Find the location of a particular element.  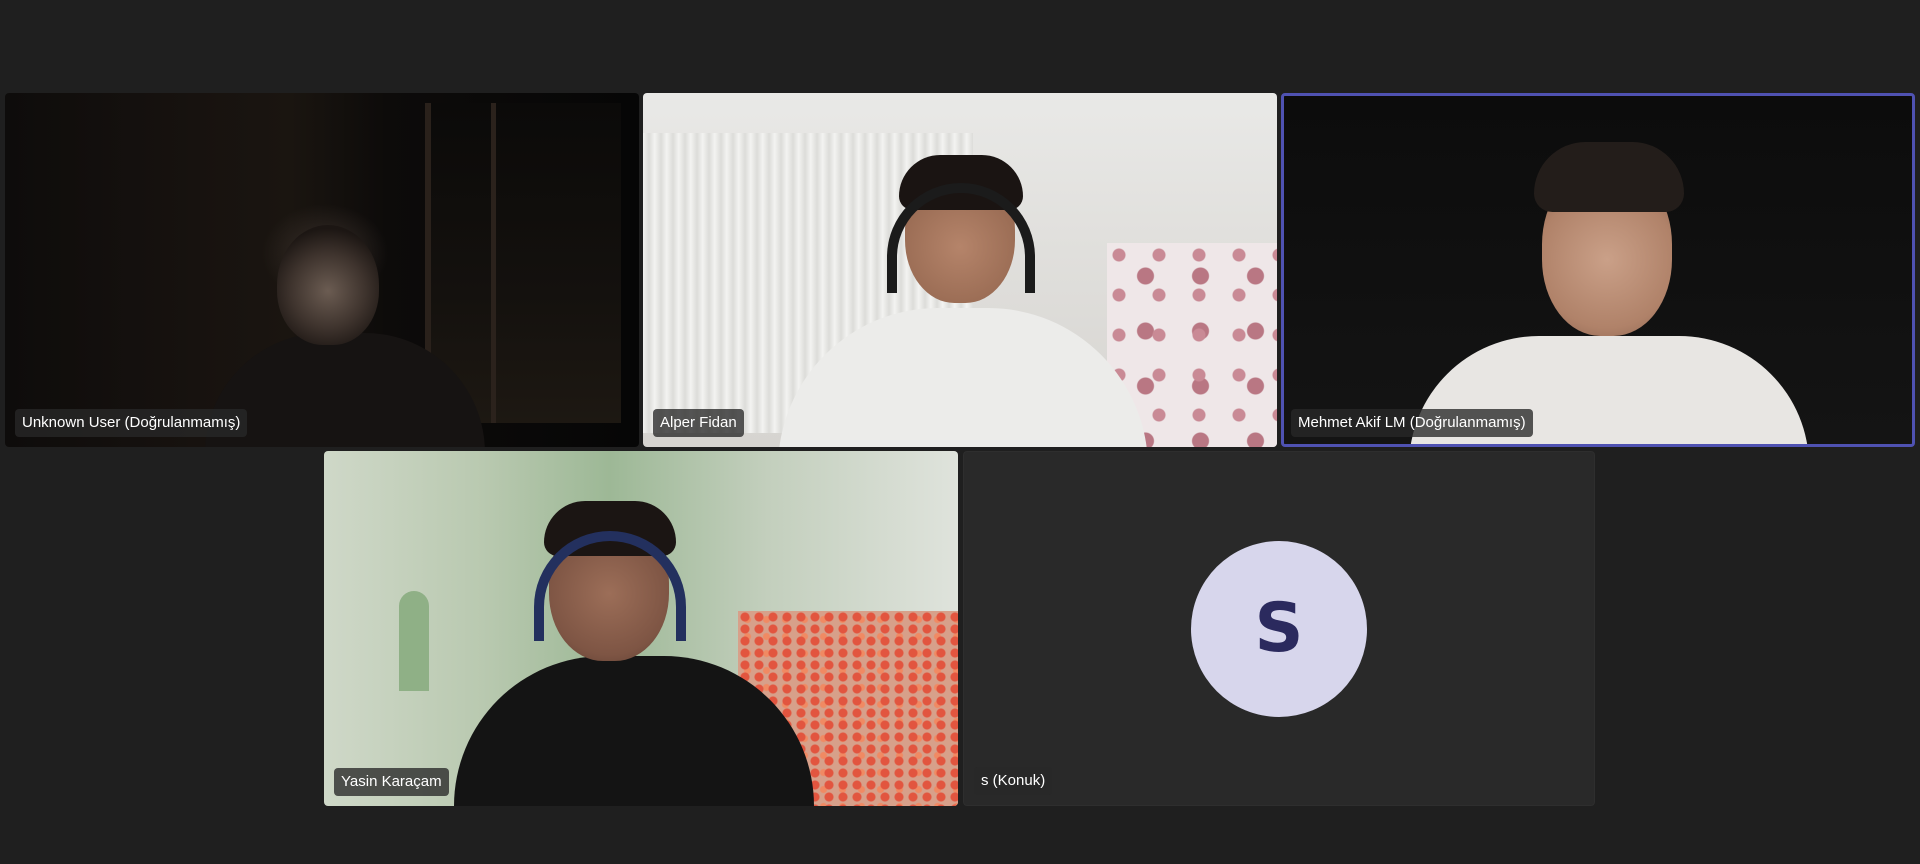

participant-name-label: Mehmet Akif LM (Doğrulanmamış) is located at coordinates (1412, 423).